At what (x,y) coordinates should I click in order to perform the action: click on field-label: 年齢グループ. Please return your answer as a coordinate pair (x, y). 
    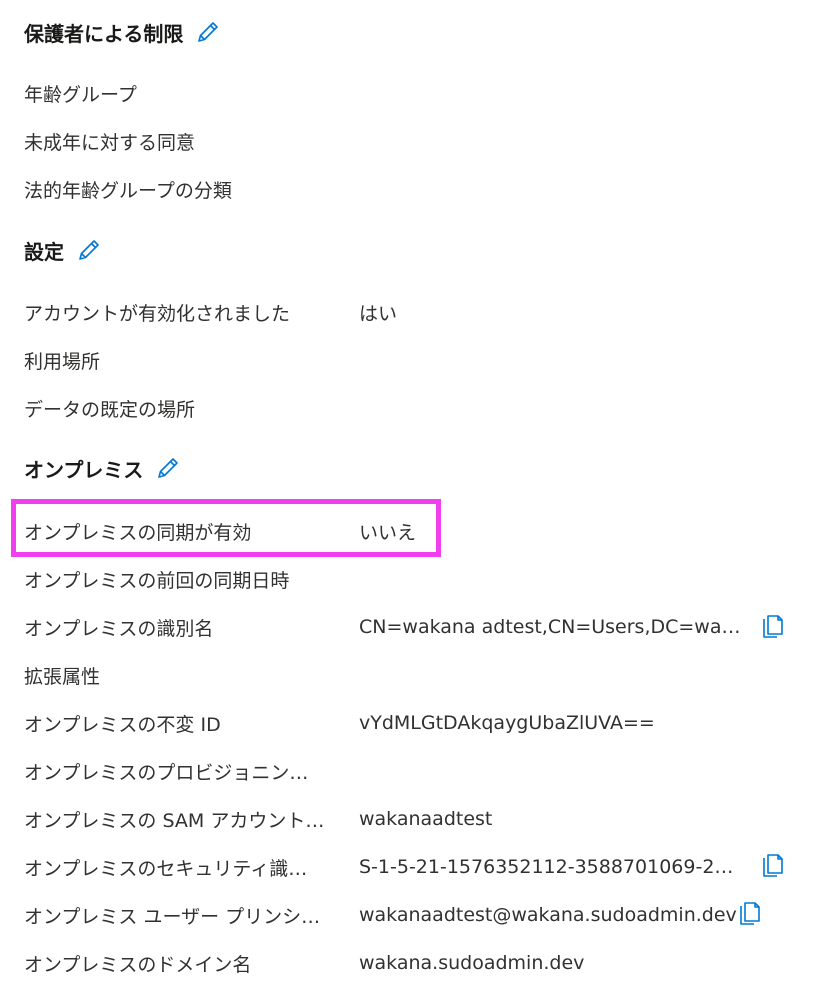
    Looking at the image, I should click on (80, 94).